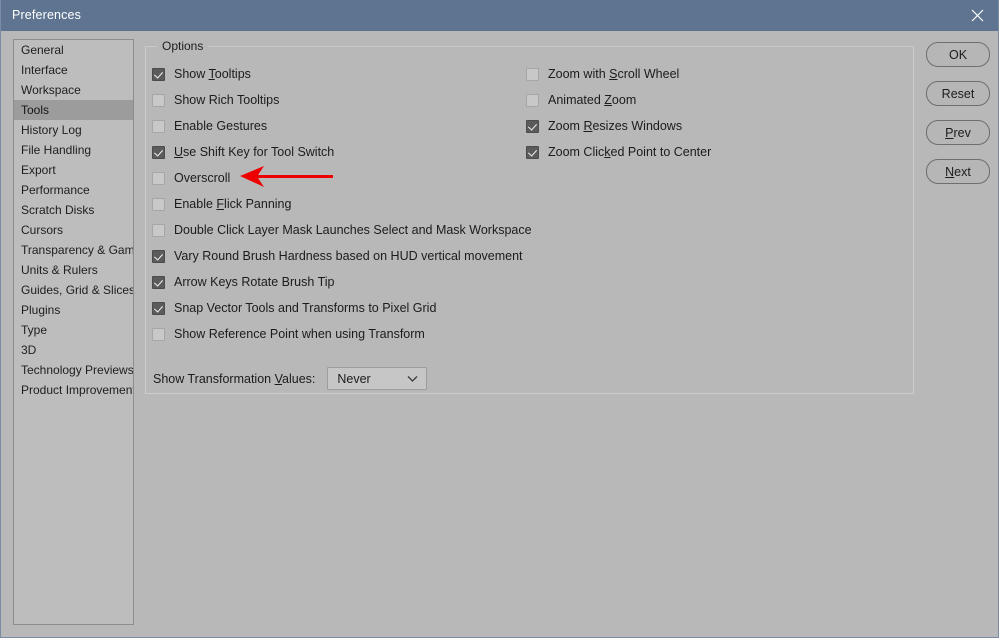 This screenshot has width=999, height=638. I want to click on sidebar-item-plugins: Plugins, so click(73, 310).